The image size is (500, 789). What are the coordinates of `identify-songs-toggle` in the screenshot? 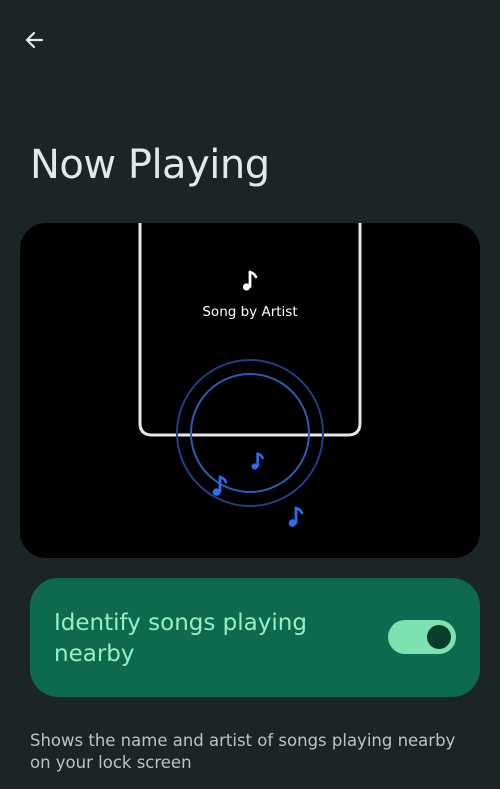 It's located at (422, 637).